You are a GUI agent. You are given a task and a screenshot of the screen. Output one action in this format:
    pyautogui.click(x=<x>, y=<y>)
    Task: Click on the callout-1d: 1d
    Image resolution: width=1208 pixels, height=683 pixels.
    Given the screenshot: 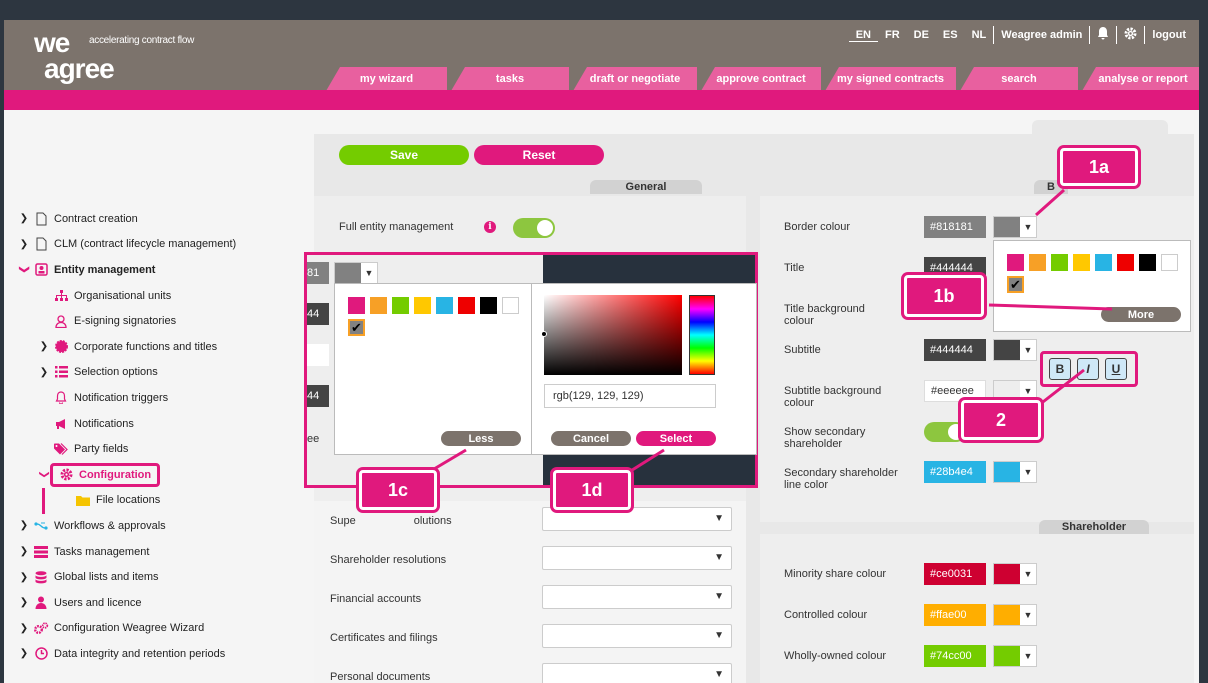 What is the action you would take?
    pyautogui.click(x=592, y=490)
    